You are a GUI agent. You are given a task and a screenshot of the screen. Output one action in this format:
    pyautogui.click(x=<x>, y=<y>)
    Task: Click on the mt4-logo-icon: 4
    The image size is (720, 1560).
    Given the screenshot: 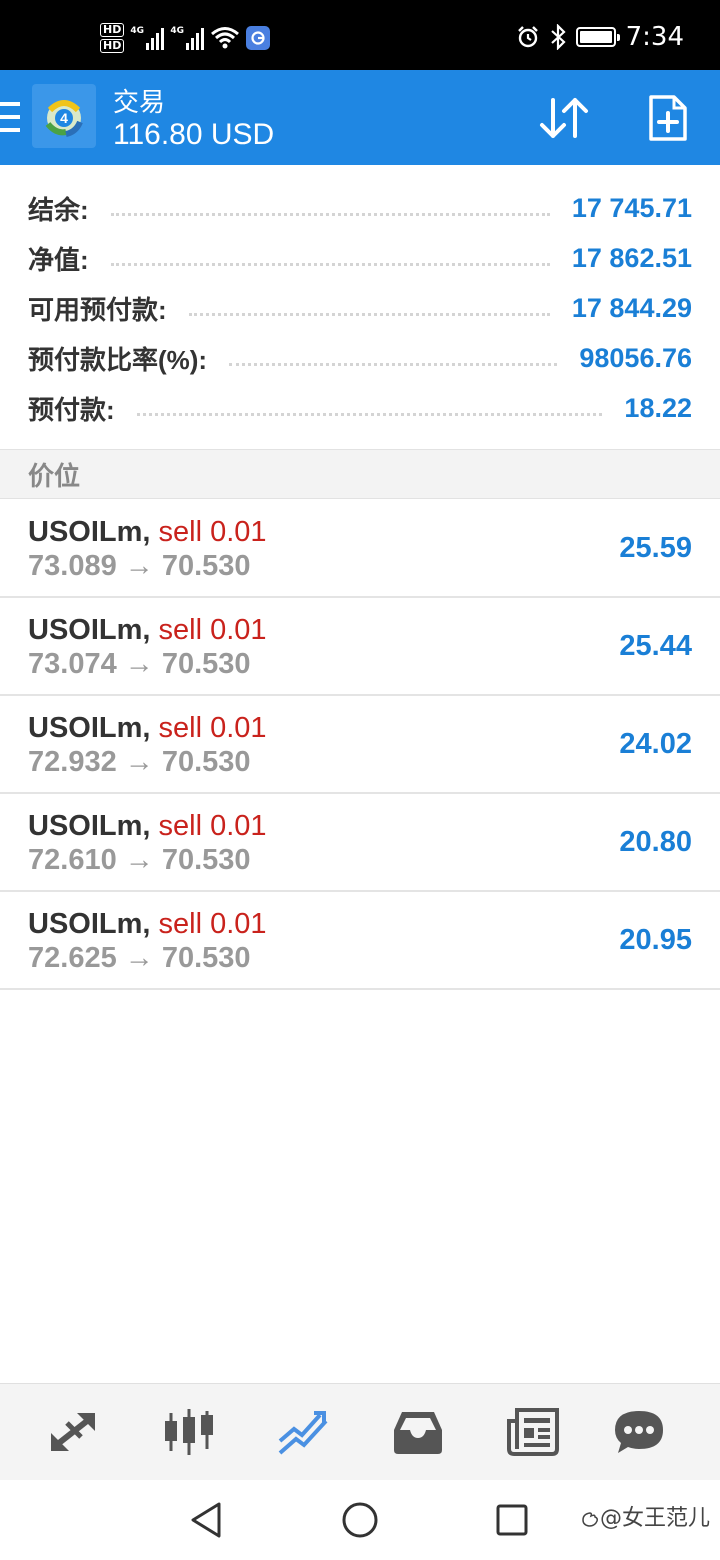 What is the action you would take?
    pyautogui.click(x=64, y=118)
    